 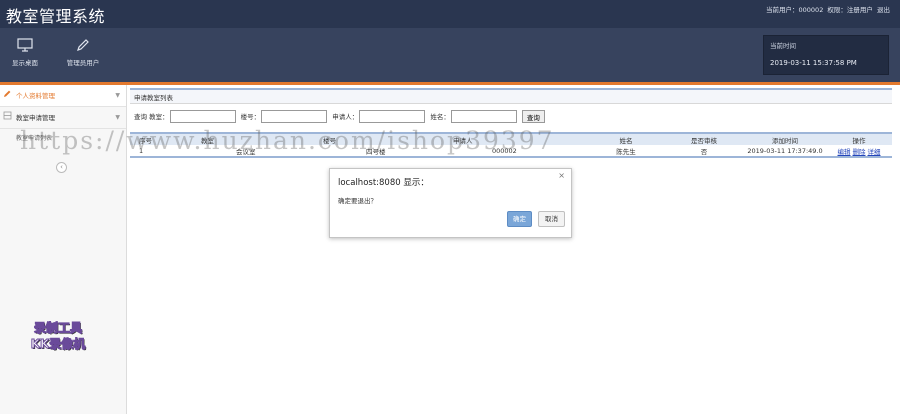 I want to click on column-header: 添加时间, so click(x=785, y=140).